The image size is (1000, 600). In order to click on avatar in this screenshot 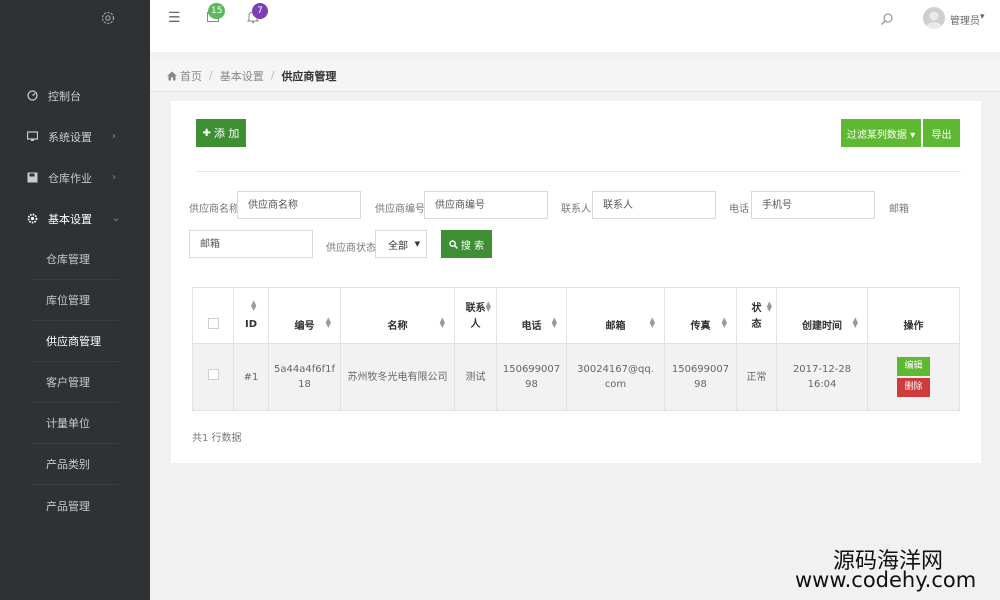, I will do `click(934, 18)`.